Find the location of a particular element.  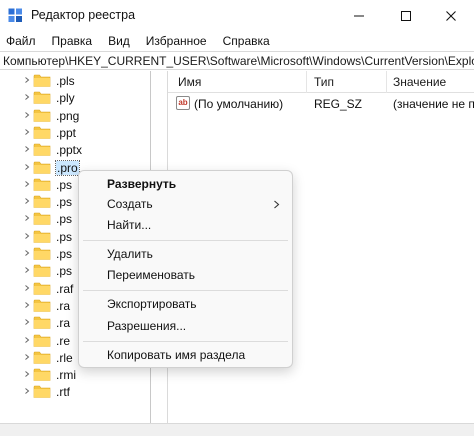

value-data: (значение не пр is located at coordinates (433, 104).